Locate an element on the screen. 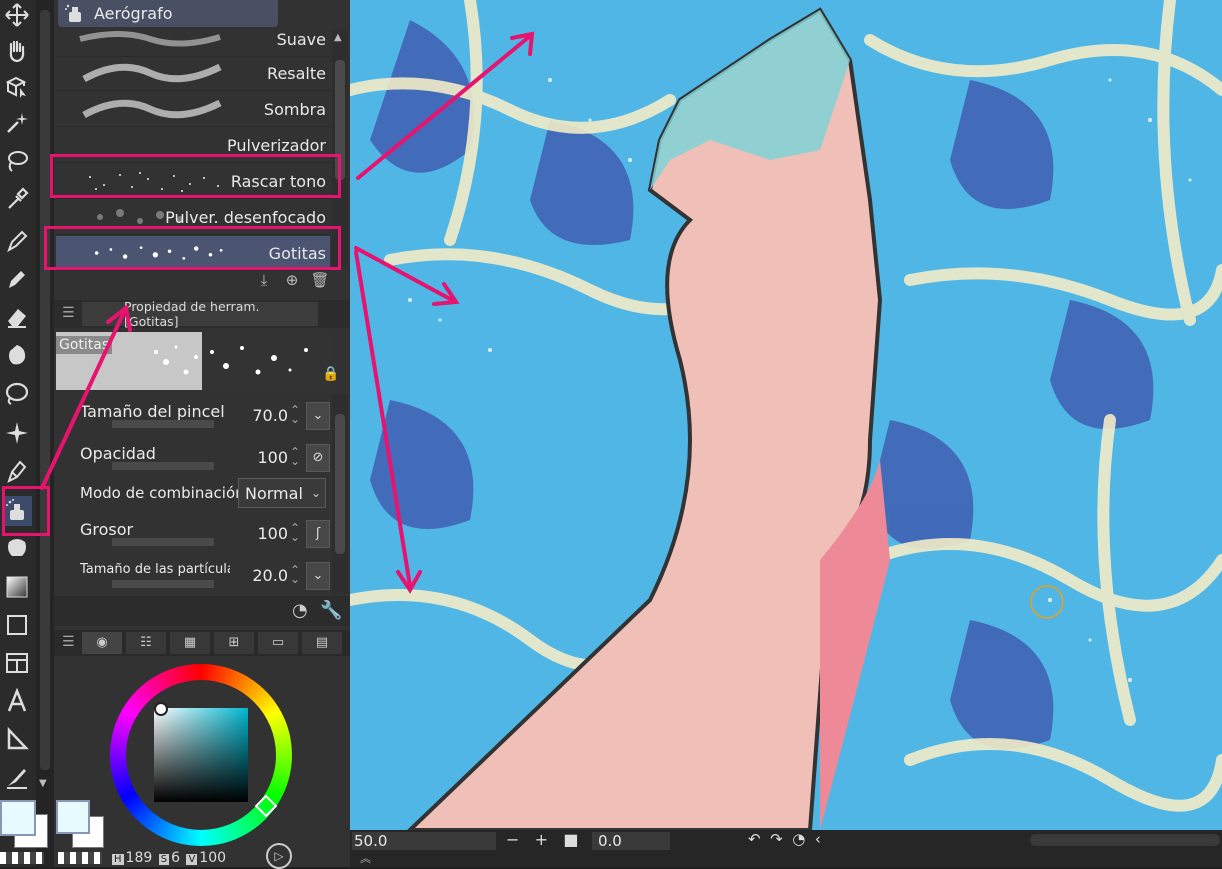 This screenshot has width=1222, height=869. zoom-input: 50.0 is located at coordinates (424, 841).